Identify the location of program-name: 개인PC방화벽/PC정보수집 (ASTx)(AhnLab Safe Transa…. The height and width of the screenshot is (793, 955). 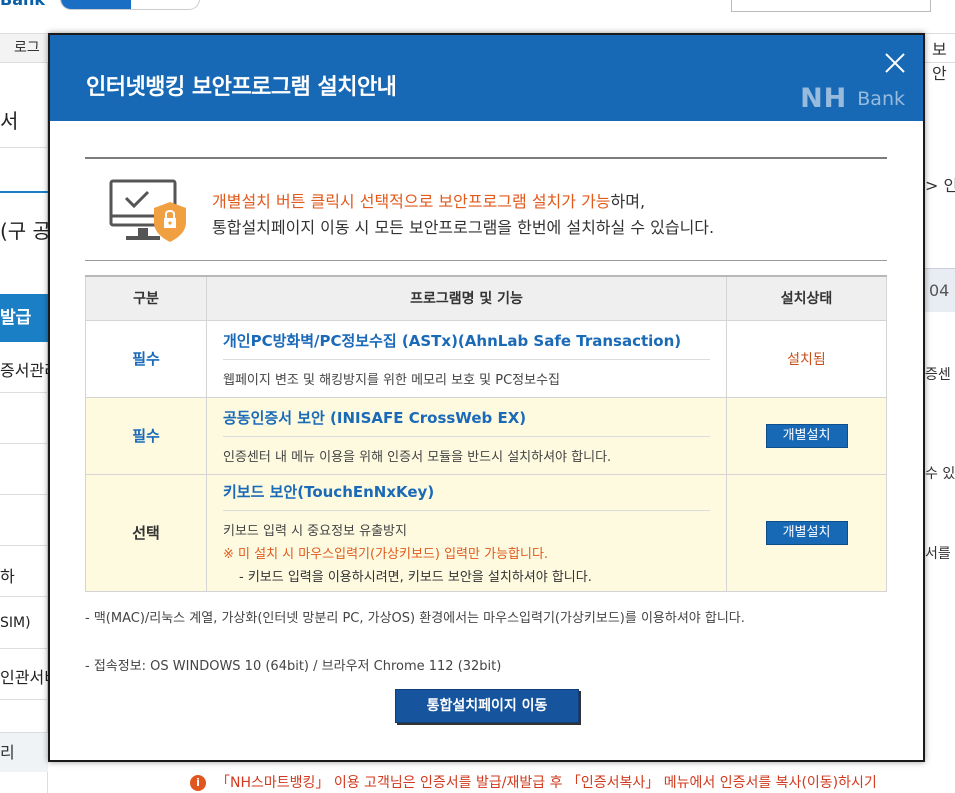
(466, 345).